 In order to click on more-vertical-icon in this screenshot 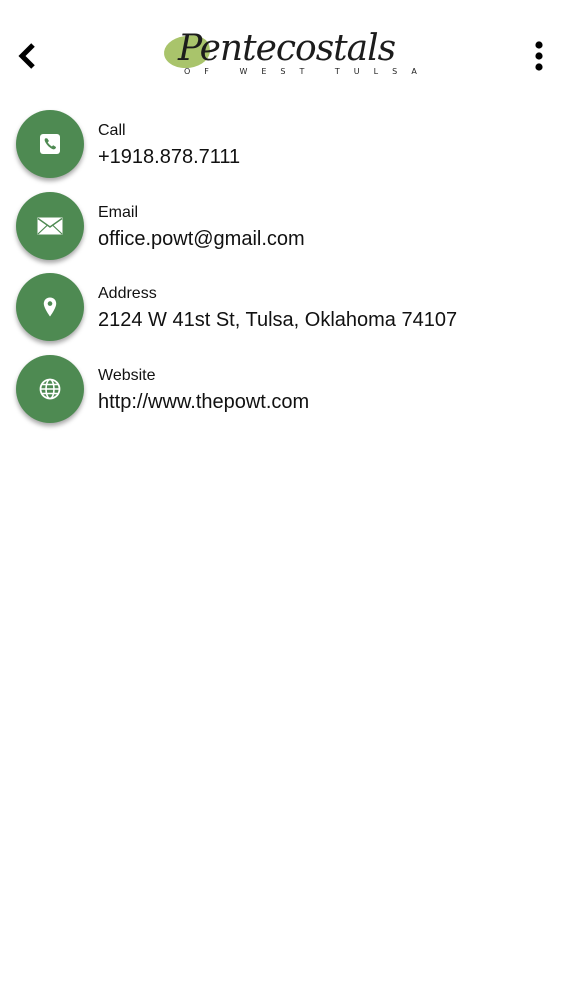, I will do `click(539, 56)`.